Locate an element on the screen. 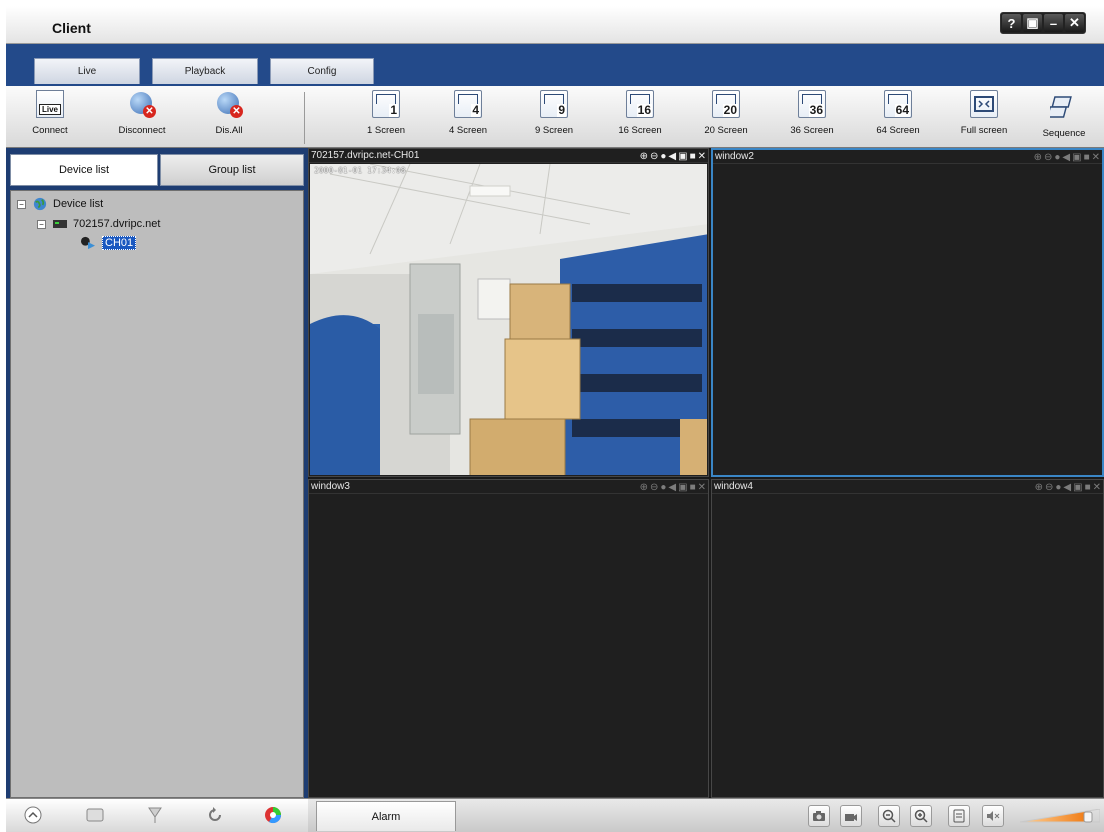 This screenshot has width=1104, height=832. volume-slider is located at coordinates (1060, 815).